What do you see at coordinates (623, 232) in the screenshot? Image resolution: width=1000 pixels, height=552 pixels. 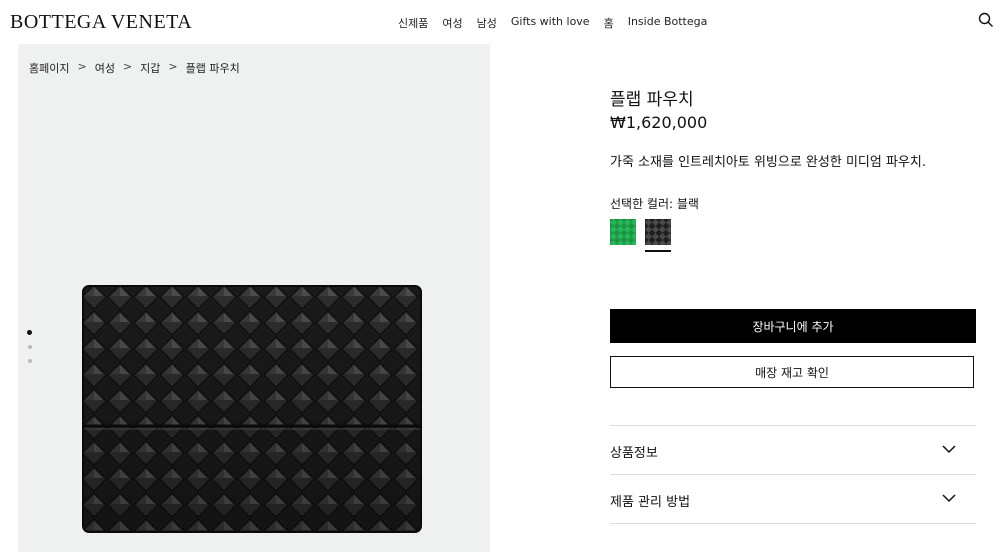 I see `color-swatch-green` at bounding box center [623, 232].